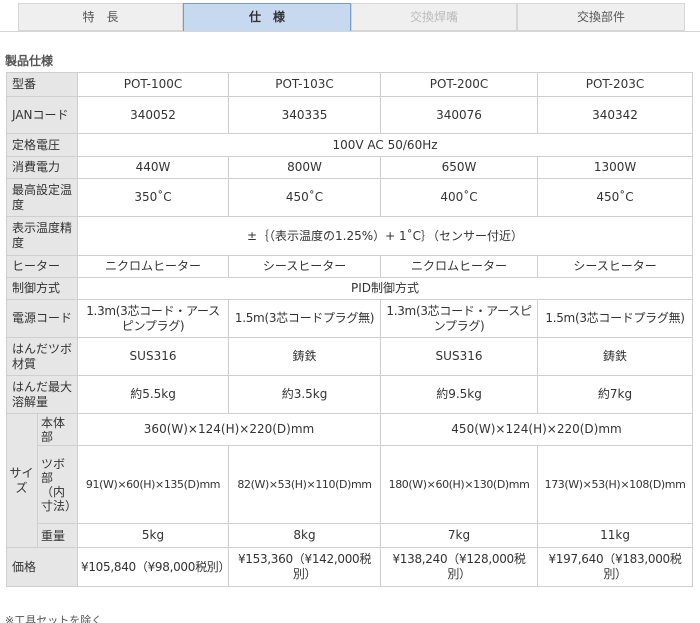 The image size is (700, 623). What do you see at coordinates (615, 84) in the screenshot?
I see `model-name: POT-203C` at bounding box center [615, 84].